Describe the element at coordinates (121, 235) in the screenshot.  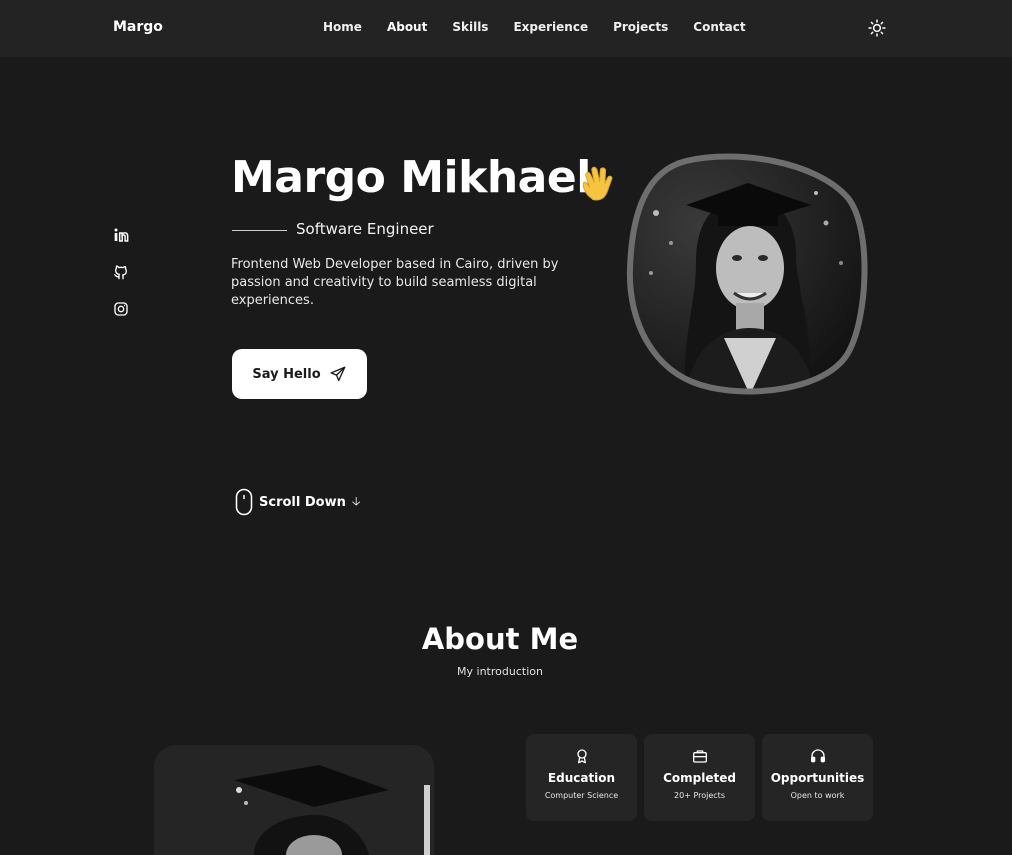
I see `linkedin-icon` at that location.